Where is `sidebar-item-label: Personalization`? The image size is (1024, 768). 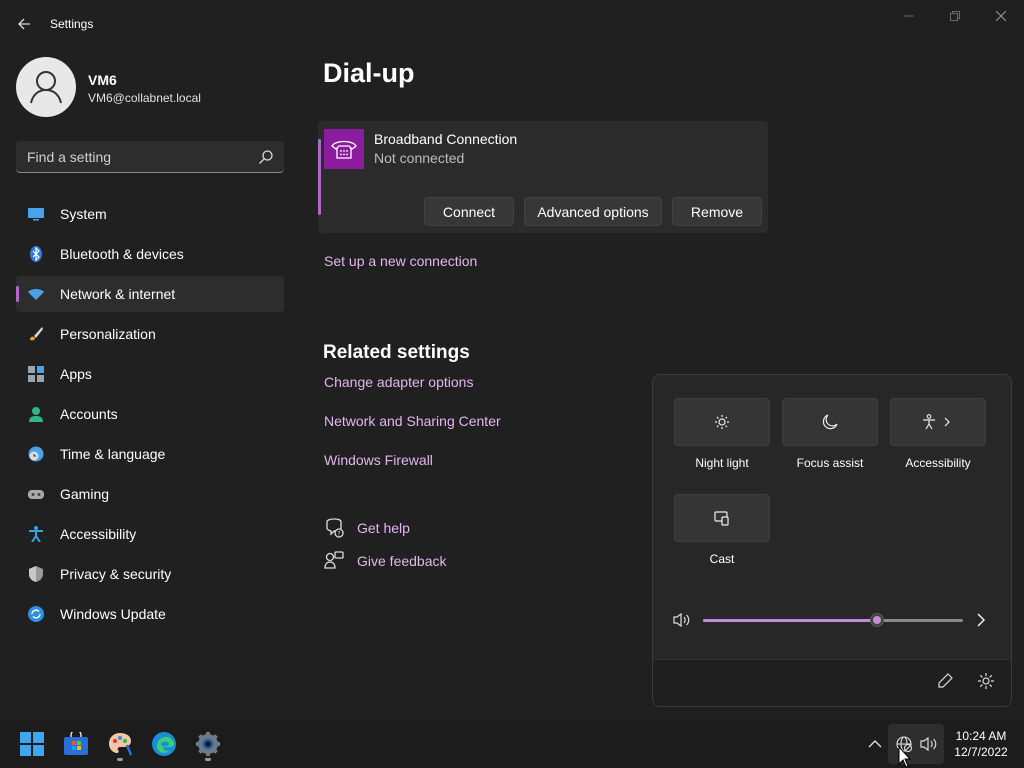 sidebar-item-label: Personalization is located at coordinates (108, 334).